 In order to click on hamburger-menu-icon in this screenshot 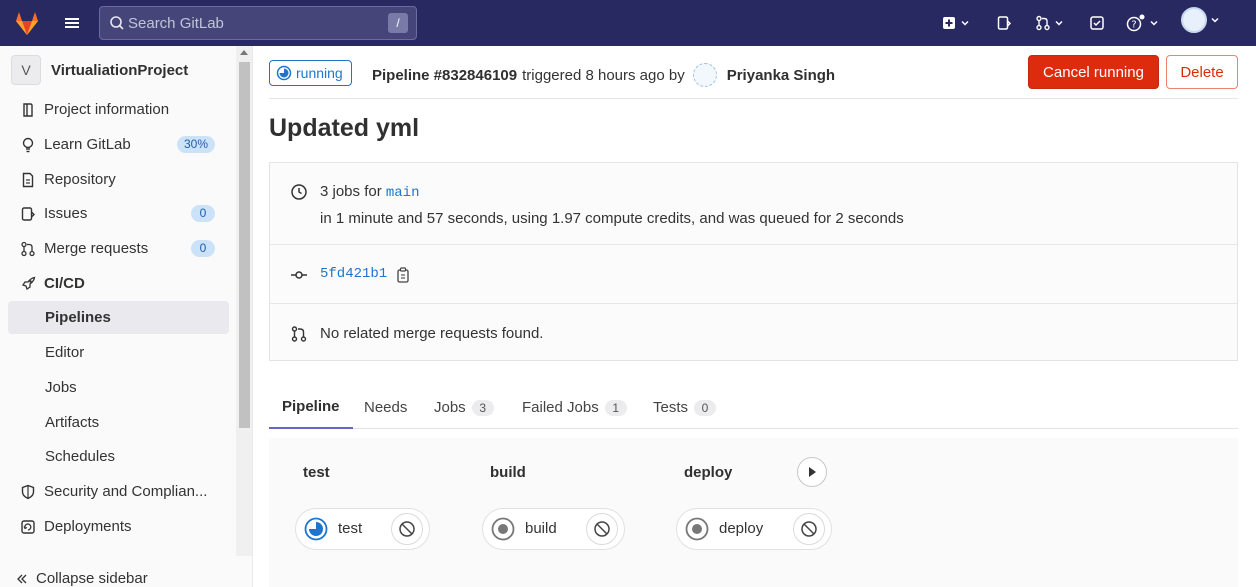, I will do `click(72, 23)`.